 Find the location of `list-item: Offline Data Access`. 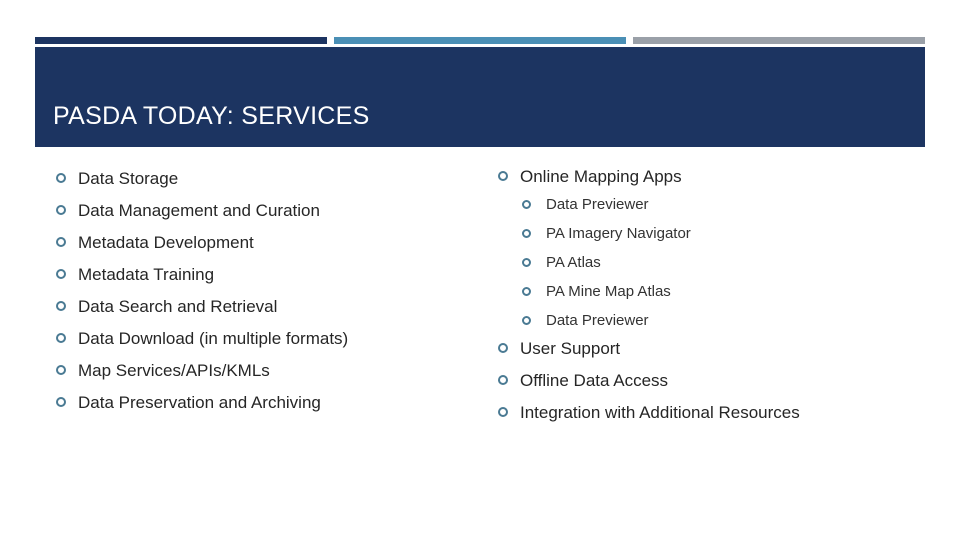

list-item: Offline Data Access is located at coordinates (649, 386).